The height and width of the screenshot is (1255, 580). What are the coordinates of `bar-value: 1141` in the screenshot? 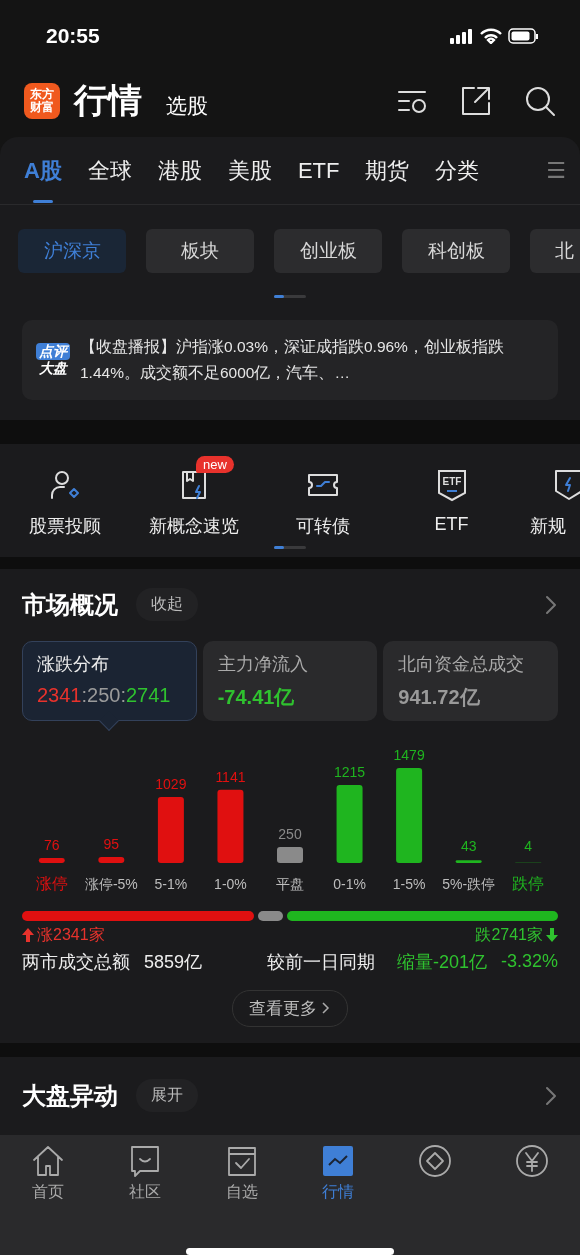 It's located at (230, 776).